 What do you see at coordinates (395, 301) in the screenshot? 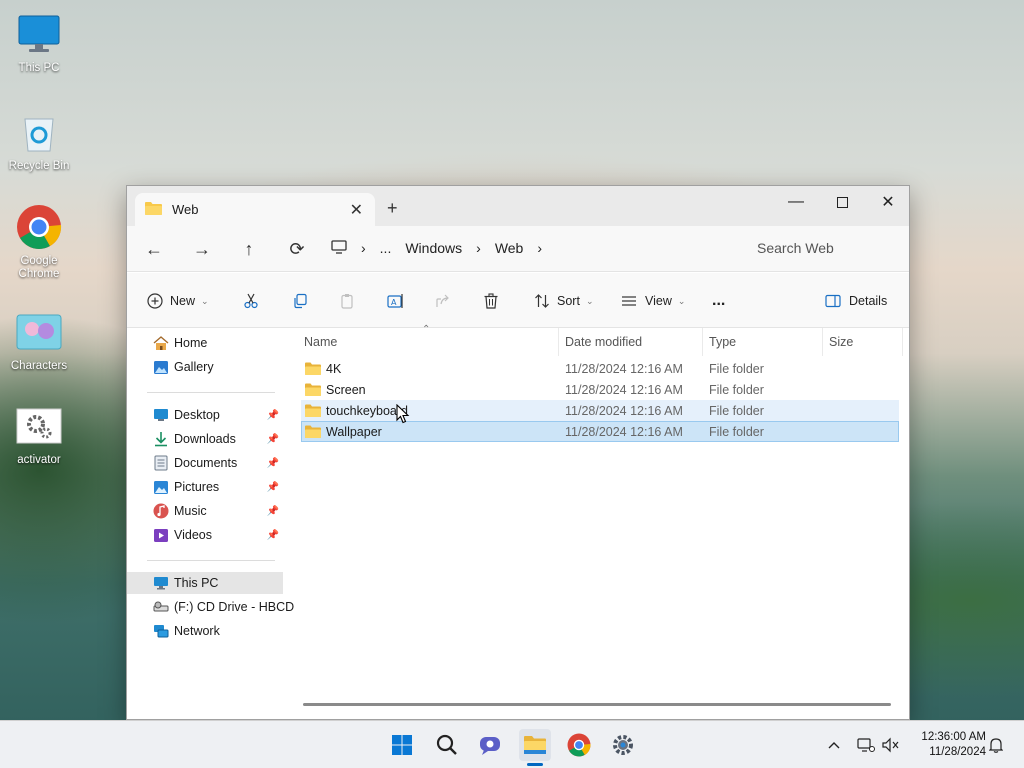
I see `rename-button: A` at bounding box center [395, 301].